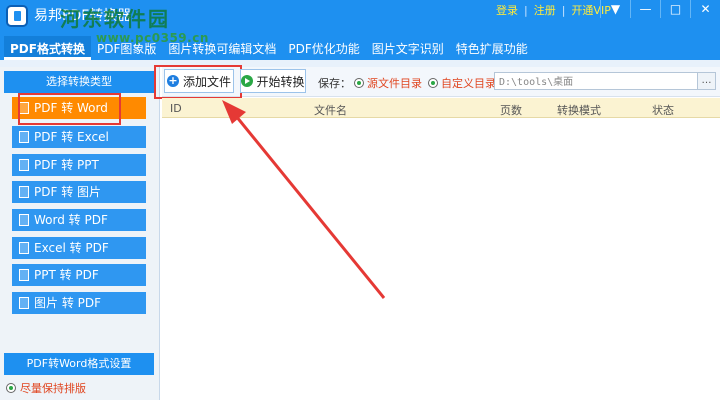 This screenshot has height=400, width=720. I want to click on tab-pdf-optimize: PDF优化功能, so click(323, 48).